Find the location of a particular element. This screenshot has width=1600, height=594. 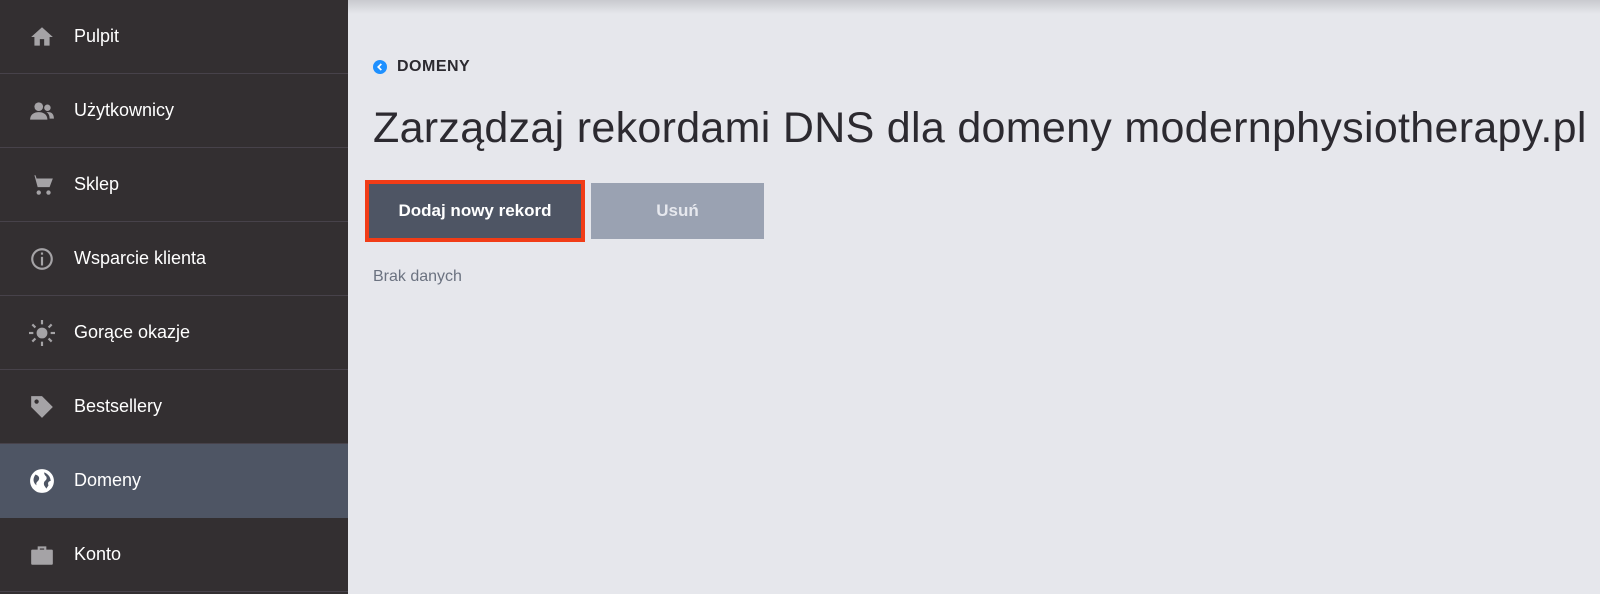

sidebar-item-label: Pulpit is located at coordinates (97, 36).